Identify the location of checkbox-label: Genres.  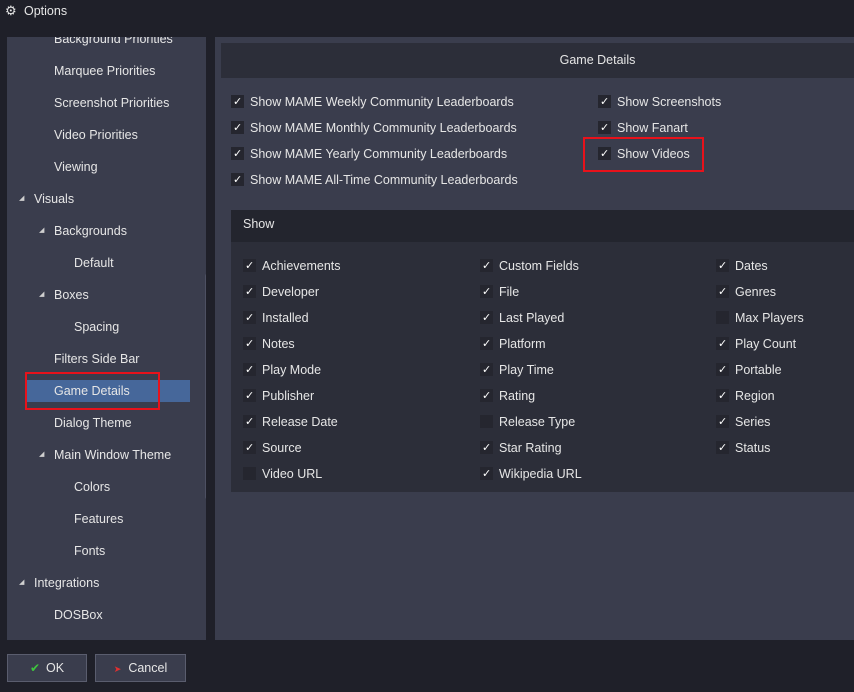
(755, 292).